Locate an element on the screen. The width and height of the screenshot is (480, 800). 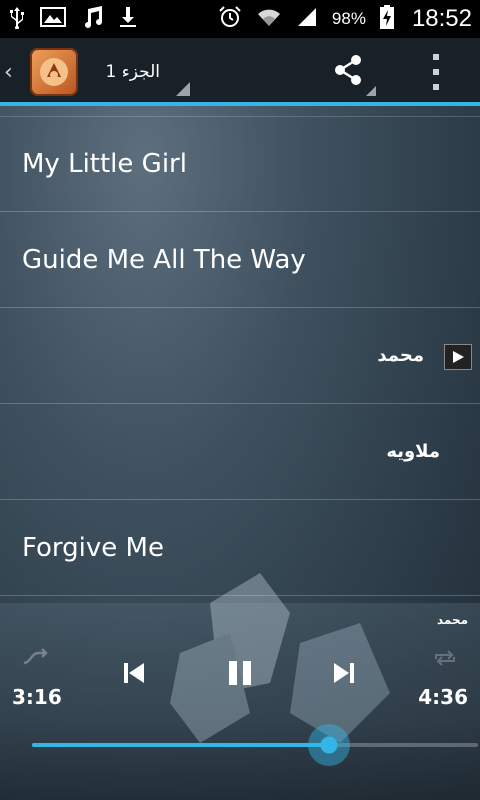
track-row: ملاويه is located at coordinates (240, 452).